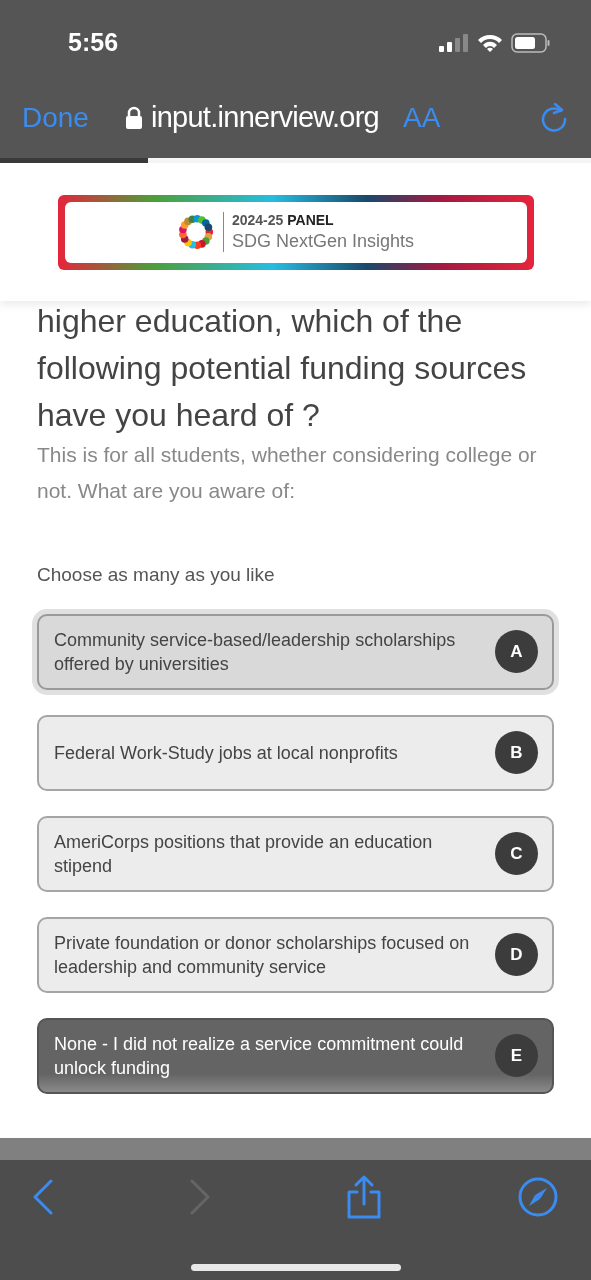 The width and height of the screenshot is (591, 1280). What do you see at coordinates (516, 853) in the screenshot?
I see `option-key-badge: C` at bounding box center [516, 853].